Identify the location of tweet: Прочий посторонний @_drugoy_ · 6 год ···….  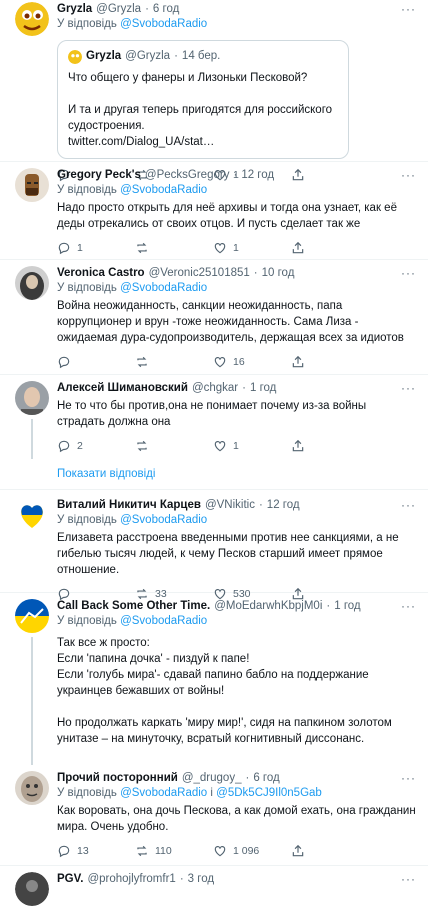
(214, 815).